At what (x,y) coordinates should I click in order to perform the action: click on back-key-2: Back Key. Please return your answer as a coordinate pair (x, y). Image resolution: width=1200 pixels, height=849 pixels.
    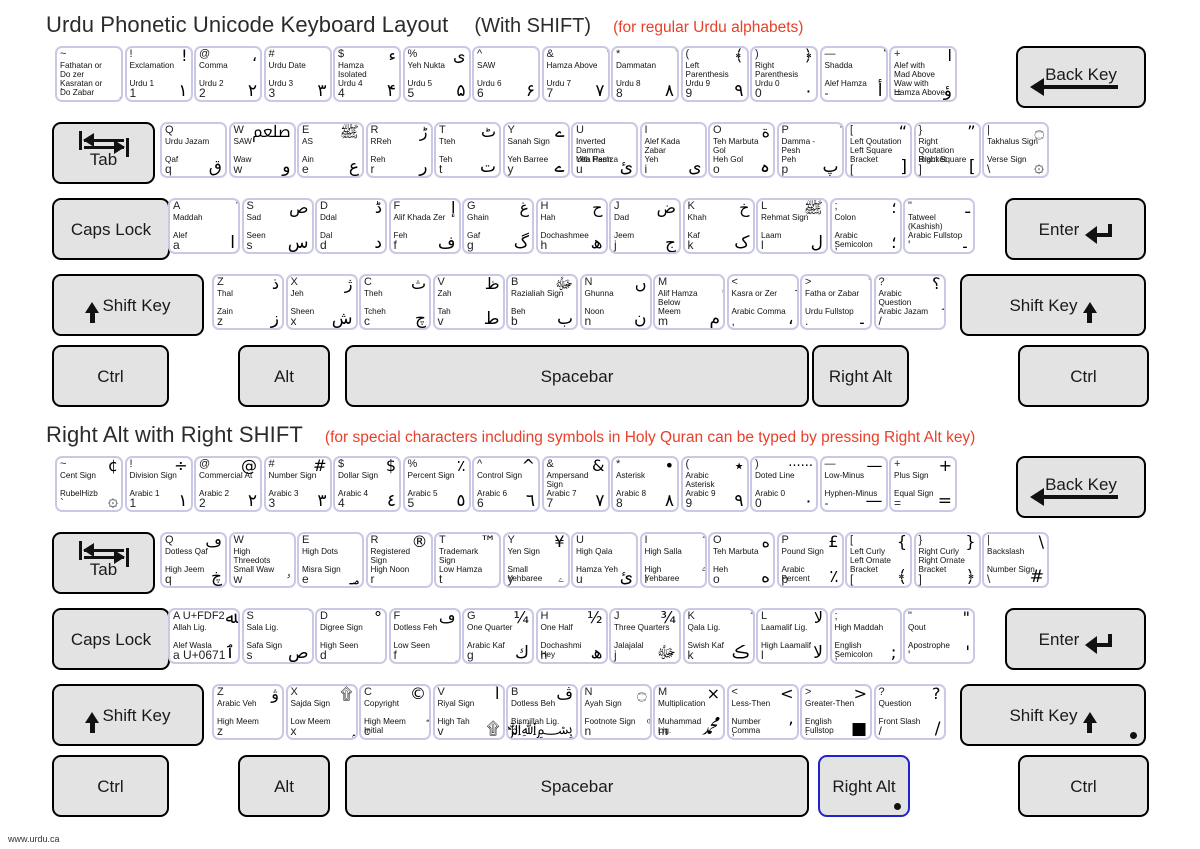
    Looking at the image, I should click on (1081, 487).